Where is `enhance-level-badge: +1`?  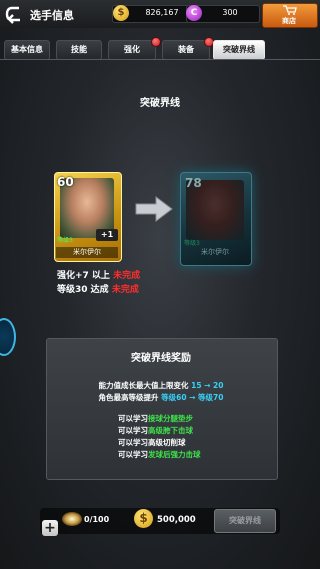
enhance-level-badge: +1 is located at coordinates (107, 235).